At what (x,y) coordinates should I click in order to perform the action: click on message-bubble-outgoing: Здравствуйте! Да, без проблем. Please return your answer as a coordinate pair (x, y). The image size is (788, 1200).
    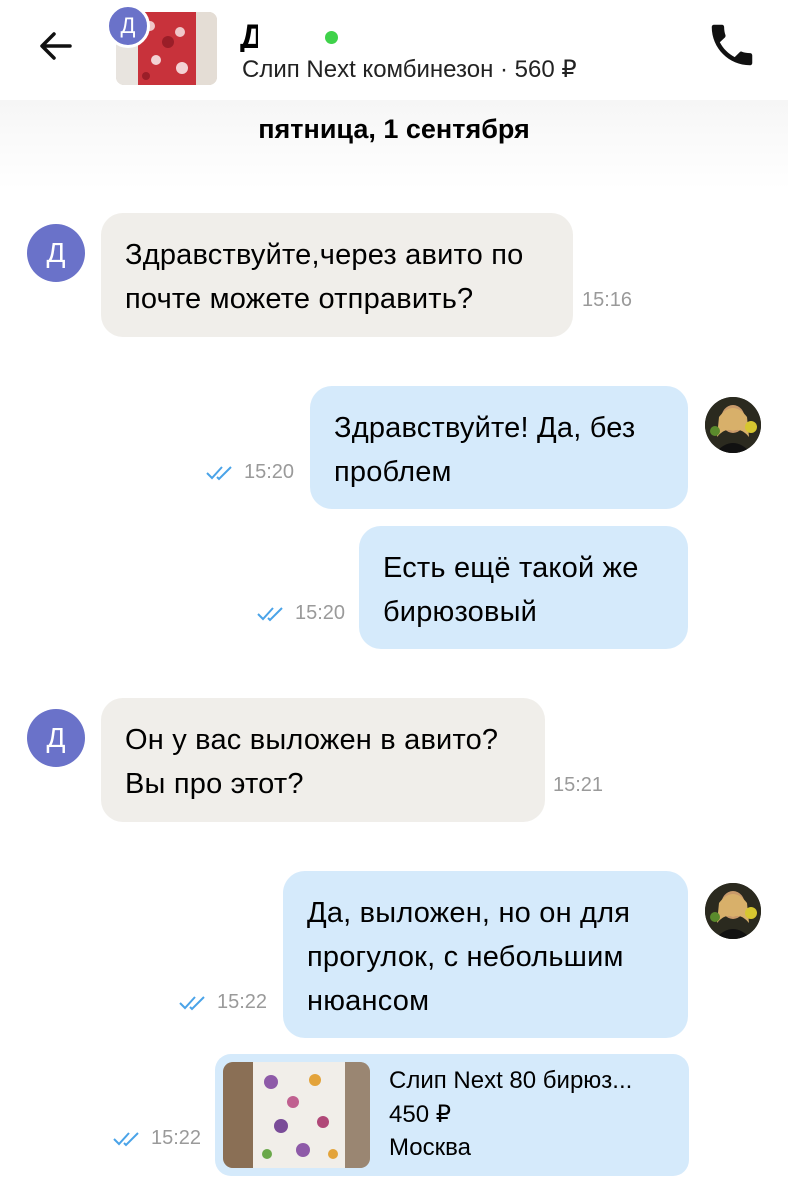
    Looking at the image, I should click on (499, 447).